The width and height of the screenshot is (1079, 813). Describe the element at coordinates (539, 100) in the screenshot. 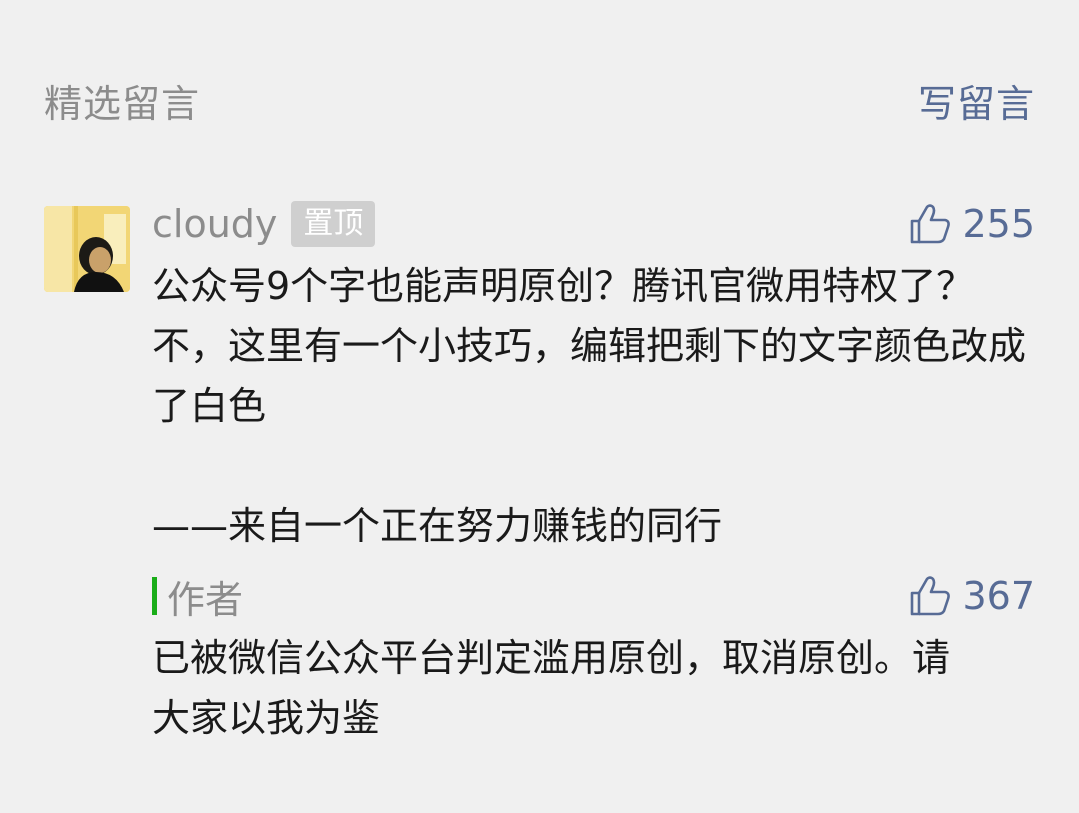

I see `comments-header: 精选留言 写留言` at that location.